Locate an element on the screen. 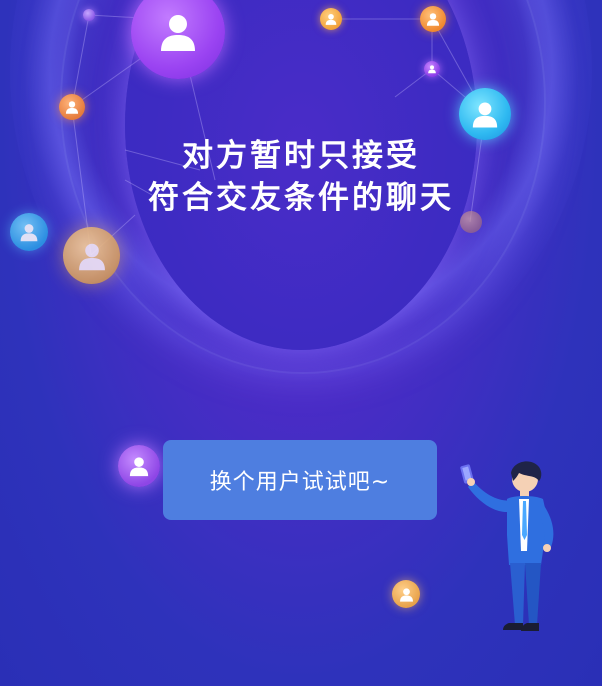  try-another-user-button: 换个用户试试吧~ is located at coordinates (300, 480).